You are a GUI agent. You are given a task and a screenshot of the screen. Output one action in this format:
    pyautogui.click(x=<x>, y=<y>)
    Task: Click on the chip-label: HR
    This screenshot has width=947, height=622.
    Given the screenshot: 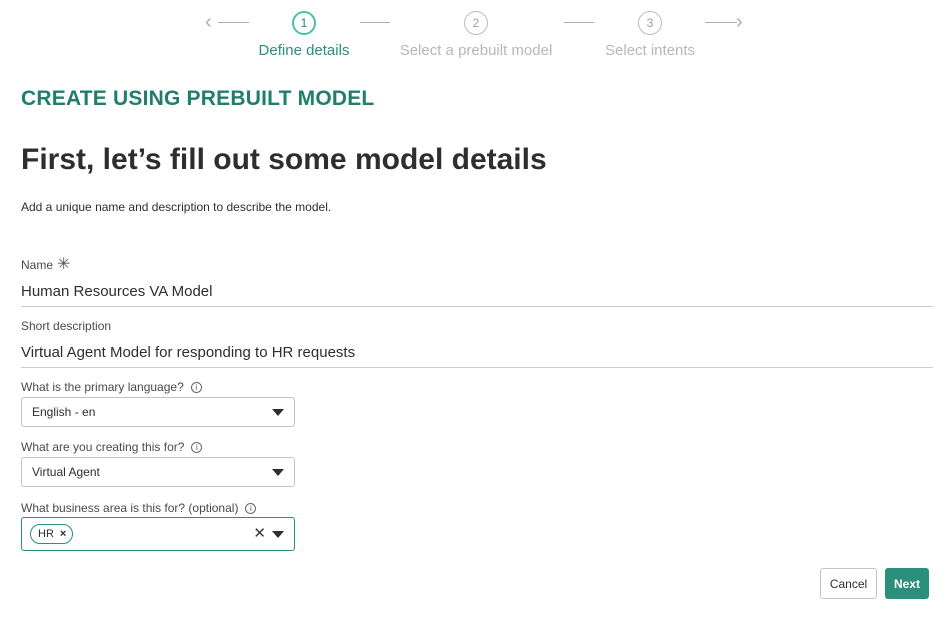 What is the action you would take?
    pyautogui.click(x=46, y=534)
    